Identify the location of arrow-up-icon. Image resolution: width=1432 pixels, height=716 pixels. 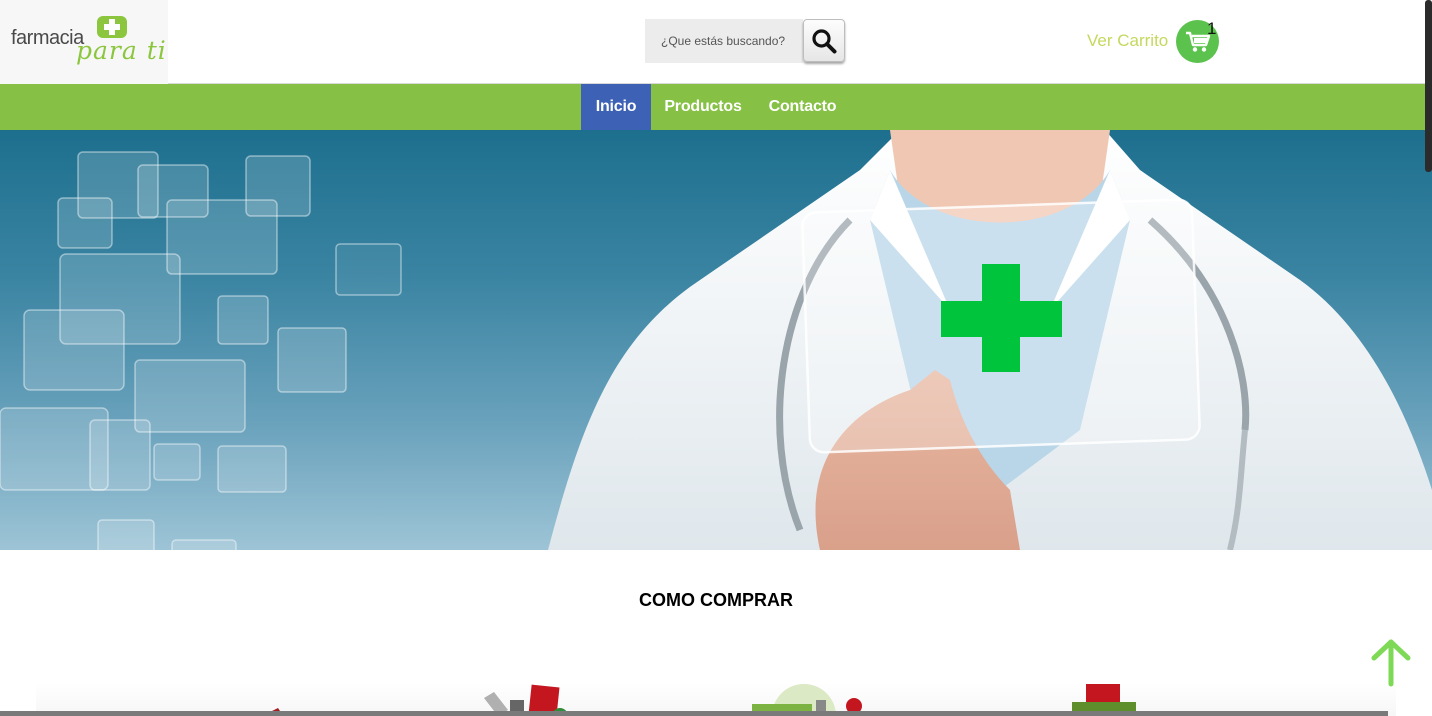
(1391, 663).